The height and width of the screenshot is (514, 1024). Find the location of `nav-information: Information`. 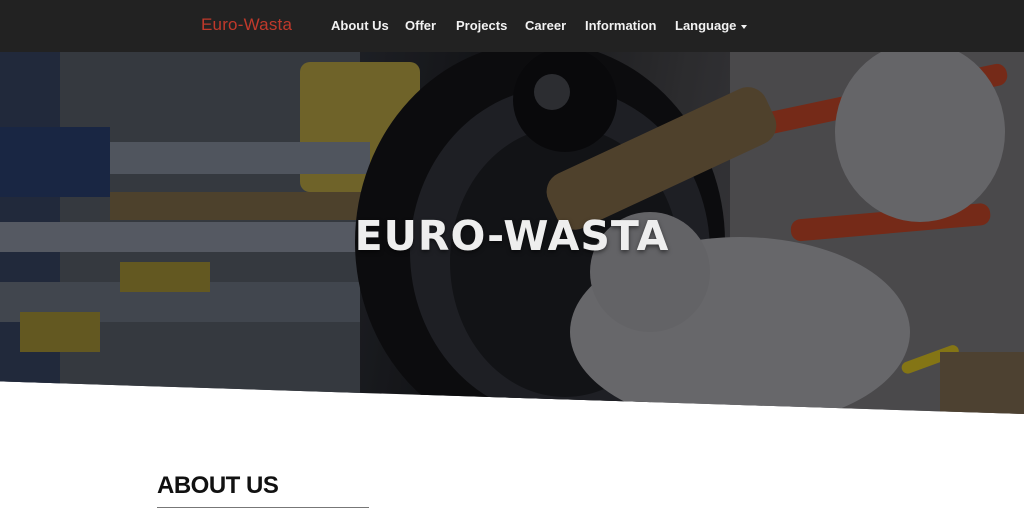

nav-information: Information is located at coordinates (621, 25).